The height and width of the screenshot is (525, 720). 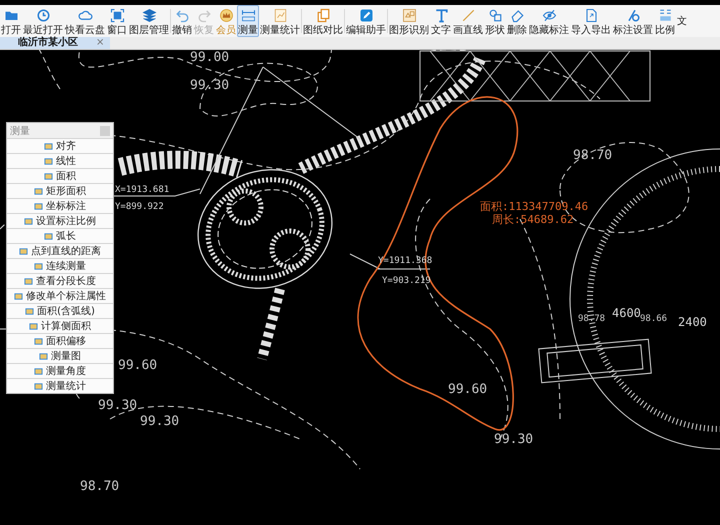 I want to click on measure-tool-item: 测量角度, so click(x=60, y=370).